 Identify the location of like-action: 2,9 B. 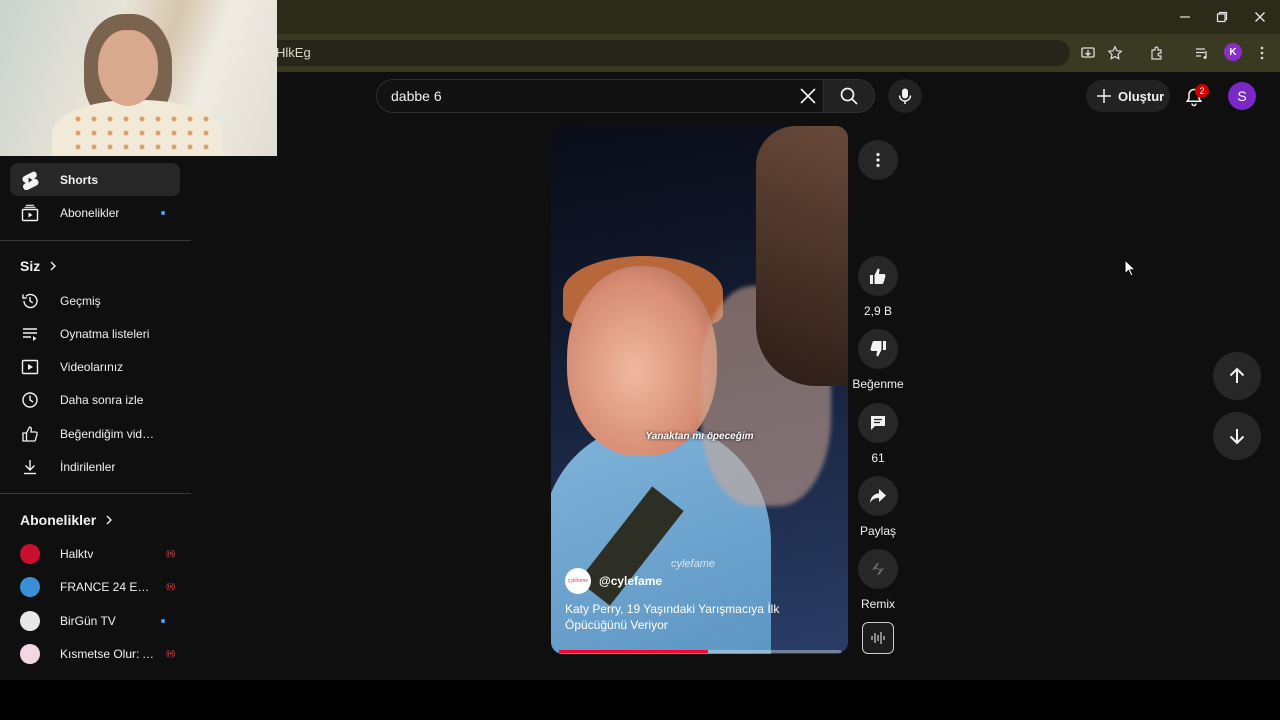
(878, 287).